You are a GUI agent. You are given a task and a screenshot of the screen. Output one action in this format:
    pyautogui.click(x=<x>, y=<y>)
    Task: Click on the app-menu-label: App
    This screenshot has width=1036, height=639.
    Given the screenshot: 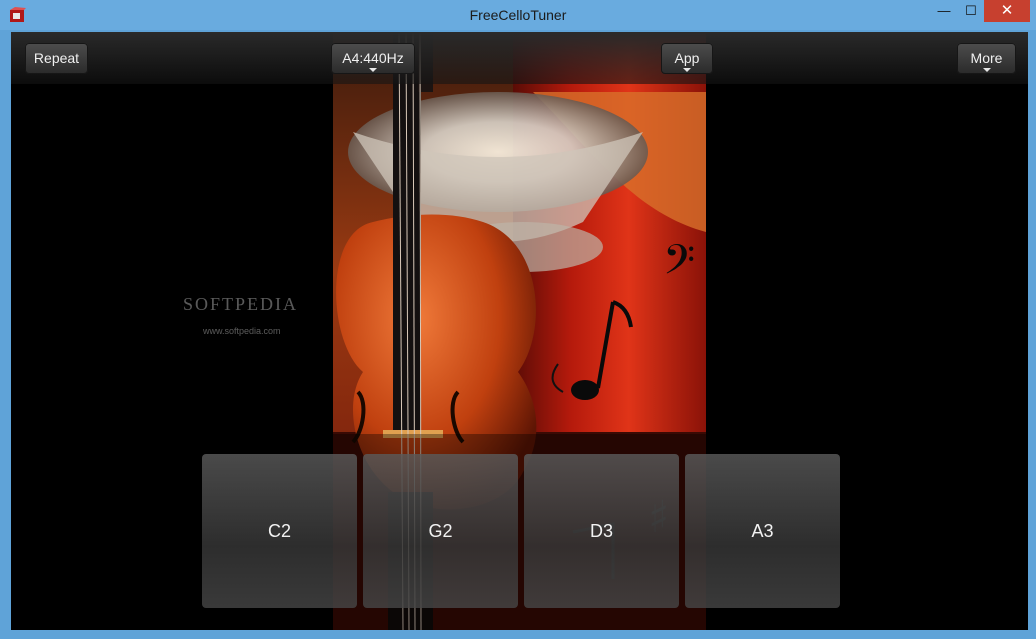 What is the action you would take?
    pyautogui.click(x=687, y=58)
    